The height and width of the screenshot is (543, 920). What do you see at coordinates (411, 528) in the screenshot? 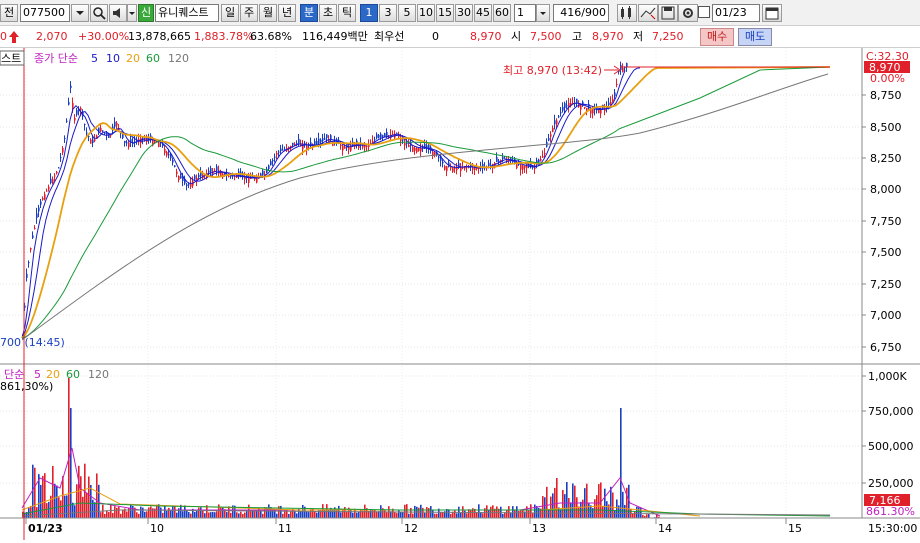
I see `x-tick-label: 12` at bounding box center [411, 528].